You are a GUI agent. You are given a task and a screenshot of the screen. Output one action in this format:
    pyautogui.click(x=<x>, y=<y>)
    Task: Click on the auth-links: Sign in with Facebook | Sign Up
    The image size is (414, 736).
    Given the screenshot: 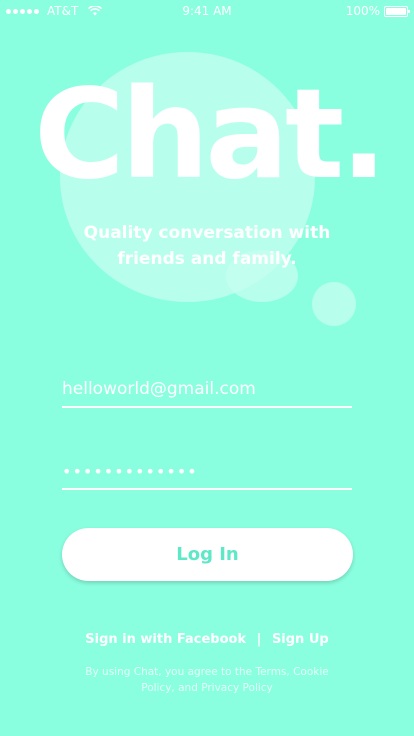 What is the action you would take?
    pyautogui.click(x=207, y=639)
    